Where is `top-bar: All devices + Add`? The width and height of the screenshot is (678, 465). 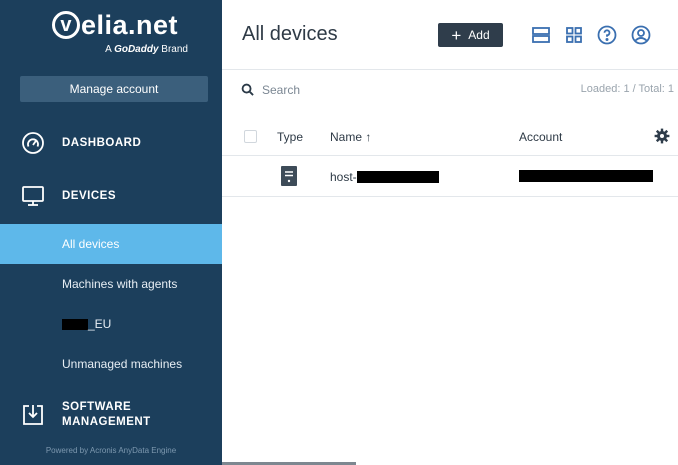
top-bar: All devices + Add is located at coordinates (450, 35).